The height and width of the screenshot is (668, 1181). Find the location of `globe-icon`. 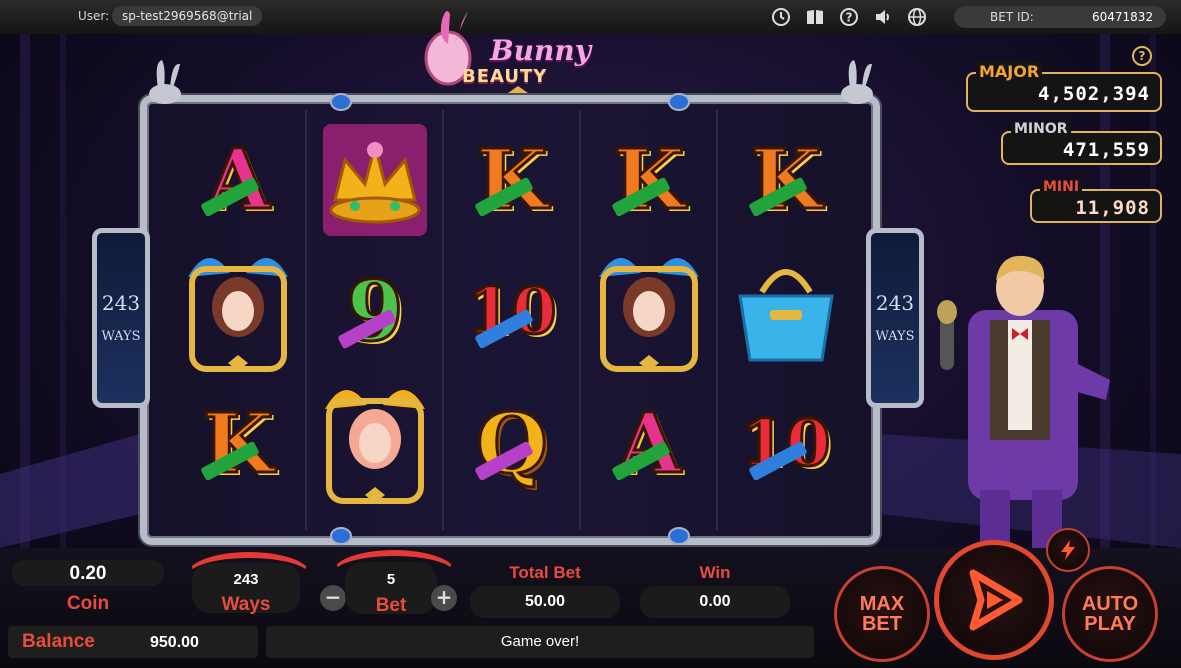

globe-icon is located at coordinates (917, 17).